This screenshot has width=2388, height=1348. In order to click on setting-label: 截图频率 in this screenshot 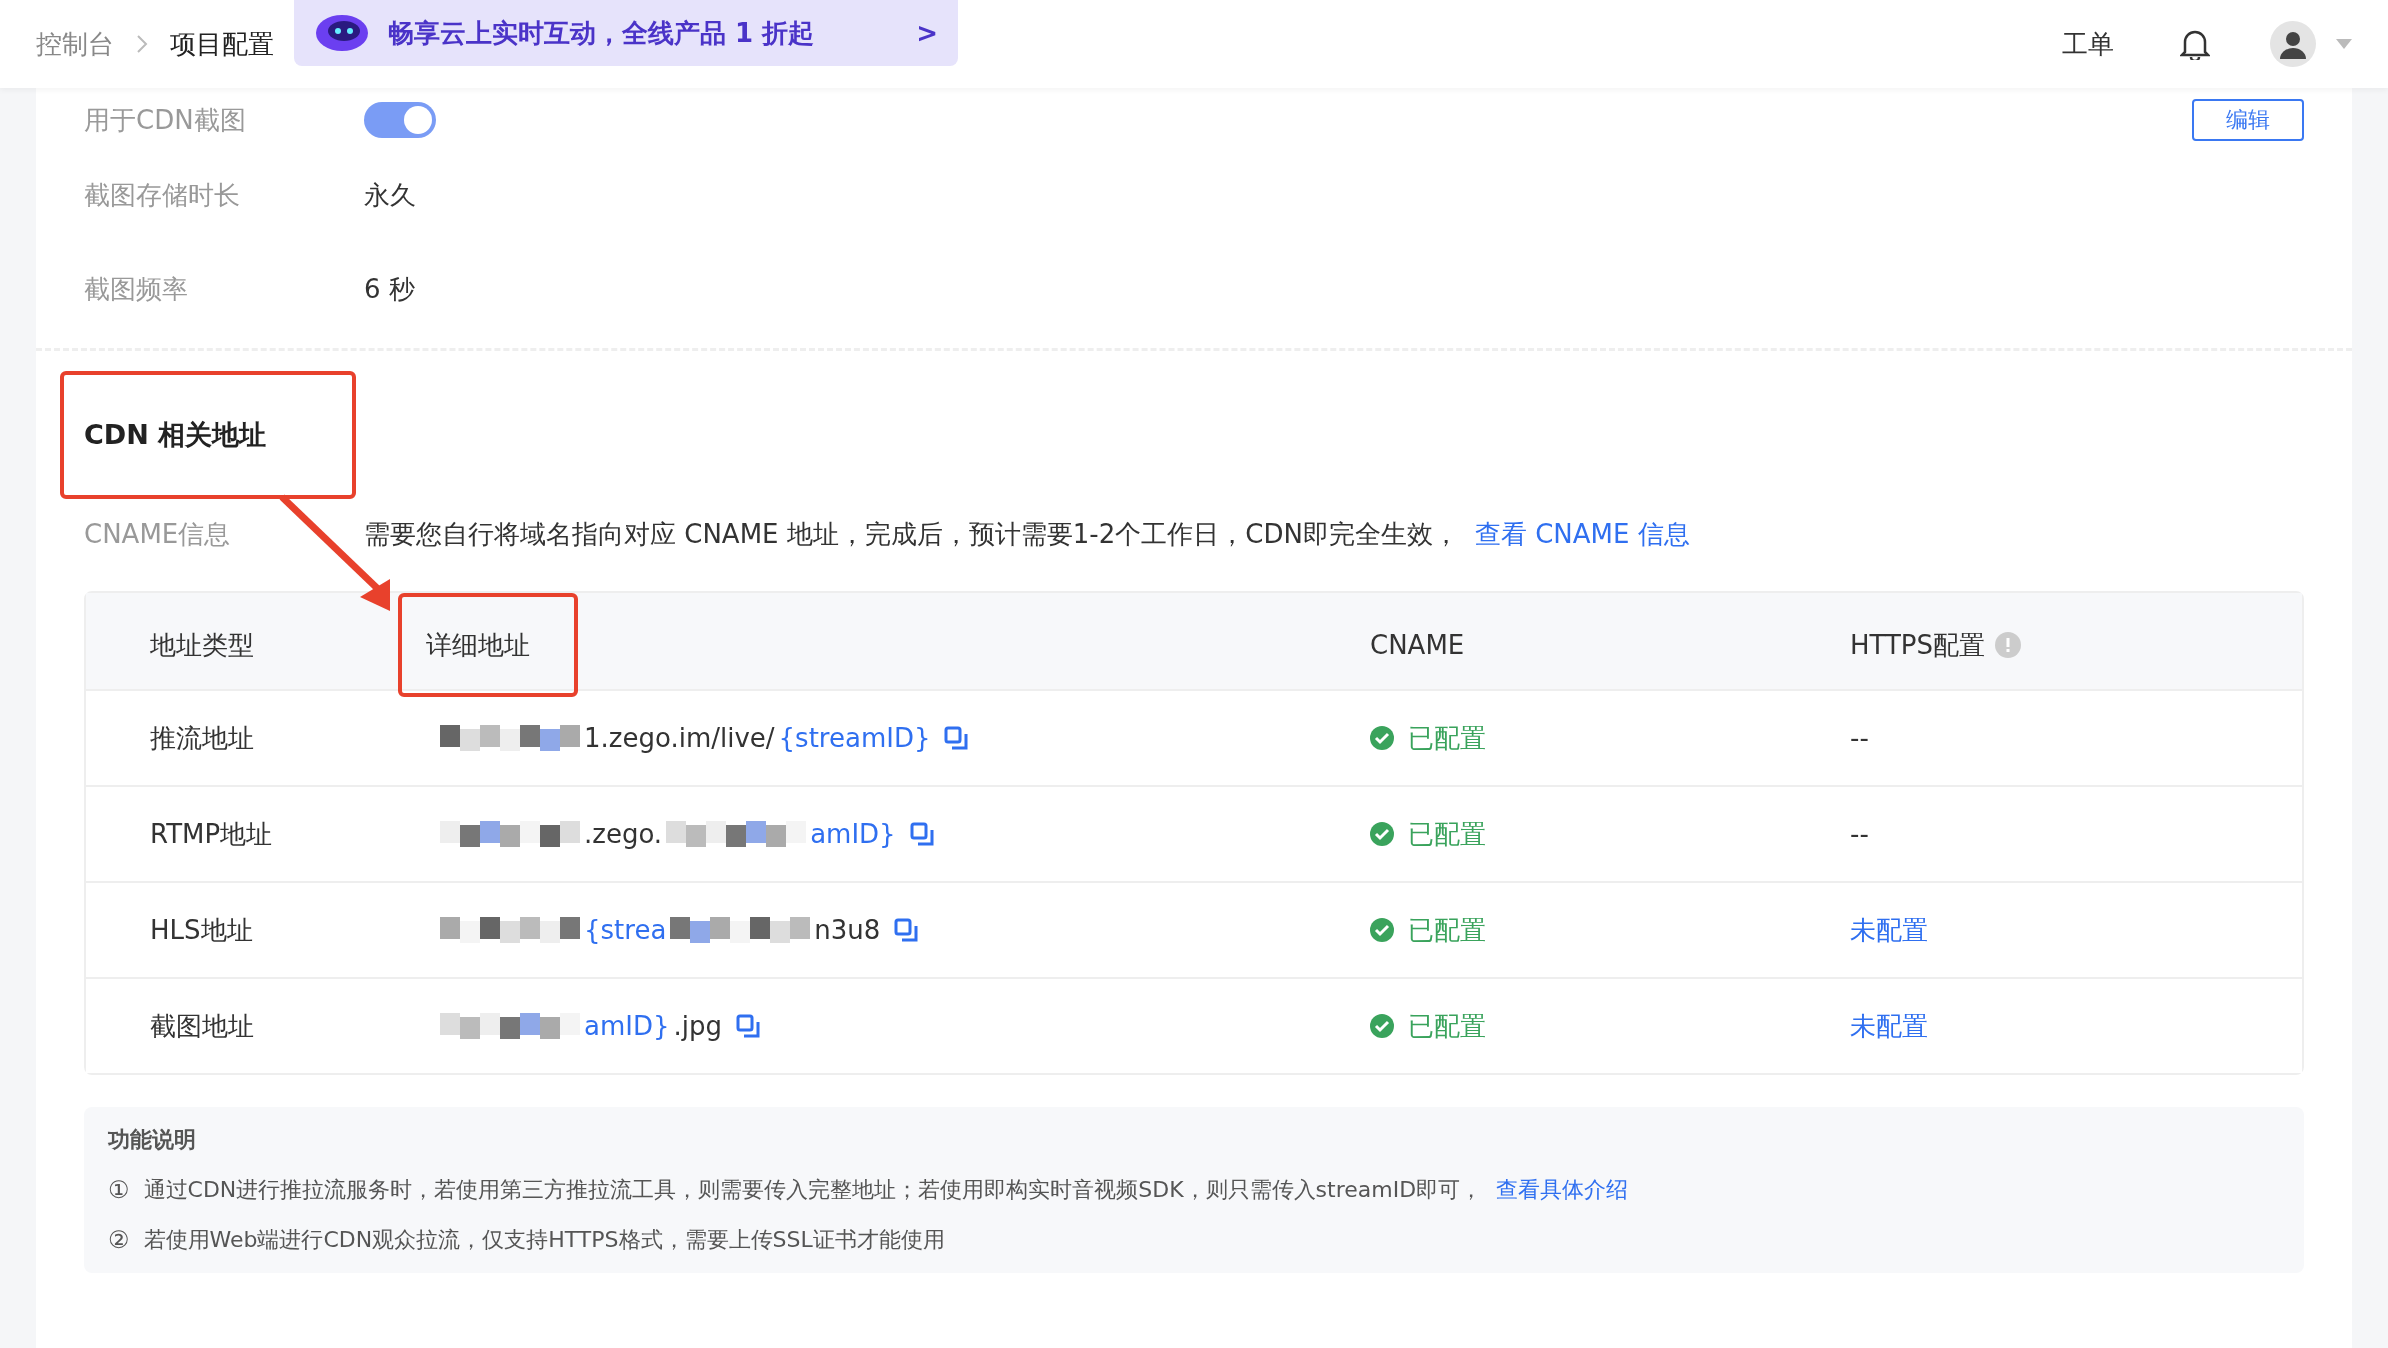, I will do `click(136, 289)`.